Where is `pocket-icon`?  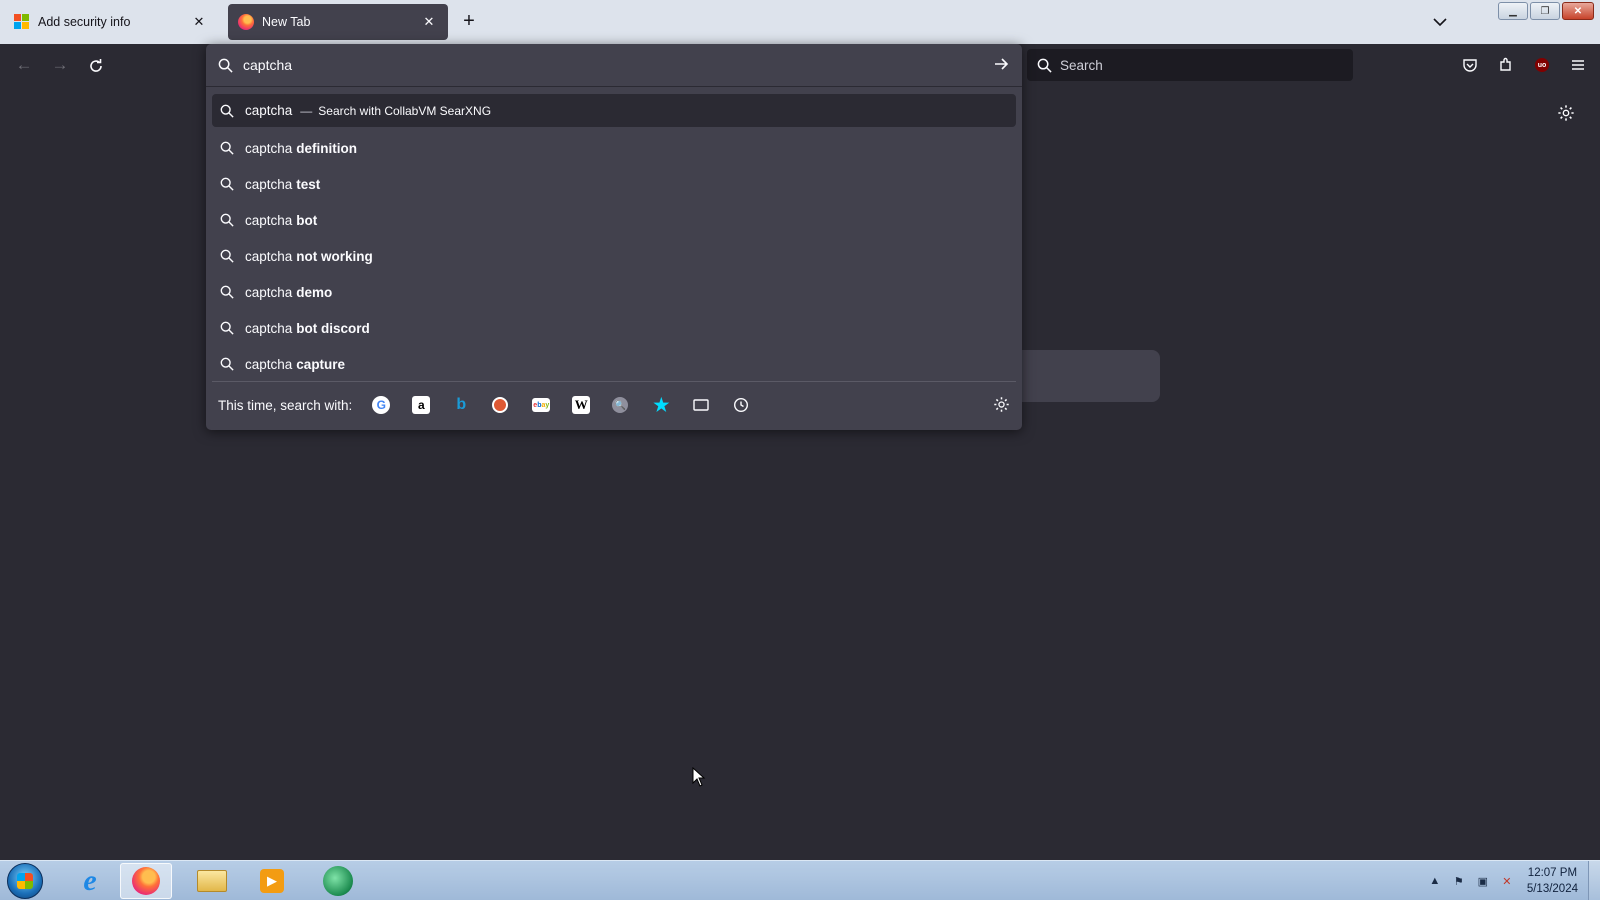
pocket-icon is located at coordinates (1470, 65).